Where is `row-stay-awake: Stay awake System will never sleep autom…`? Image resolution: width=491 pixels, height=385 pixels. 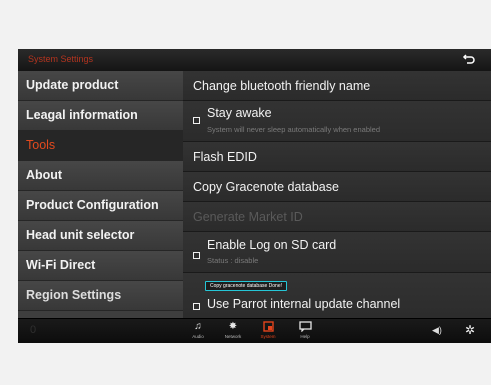 row-stay-awake: Stay awake System will never sleep autom… is located at coordinates (337, 121).